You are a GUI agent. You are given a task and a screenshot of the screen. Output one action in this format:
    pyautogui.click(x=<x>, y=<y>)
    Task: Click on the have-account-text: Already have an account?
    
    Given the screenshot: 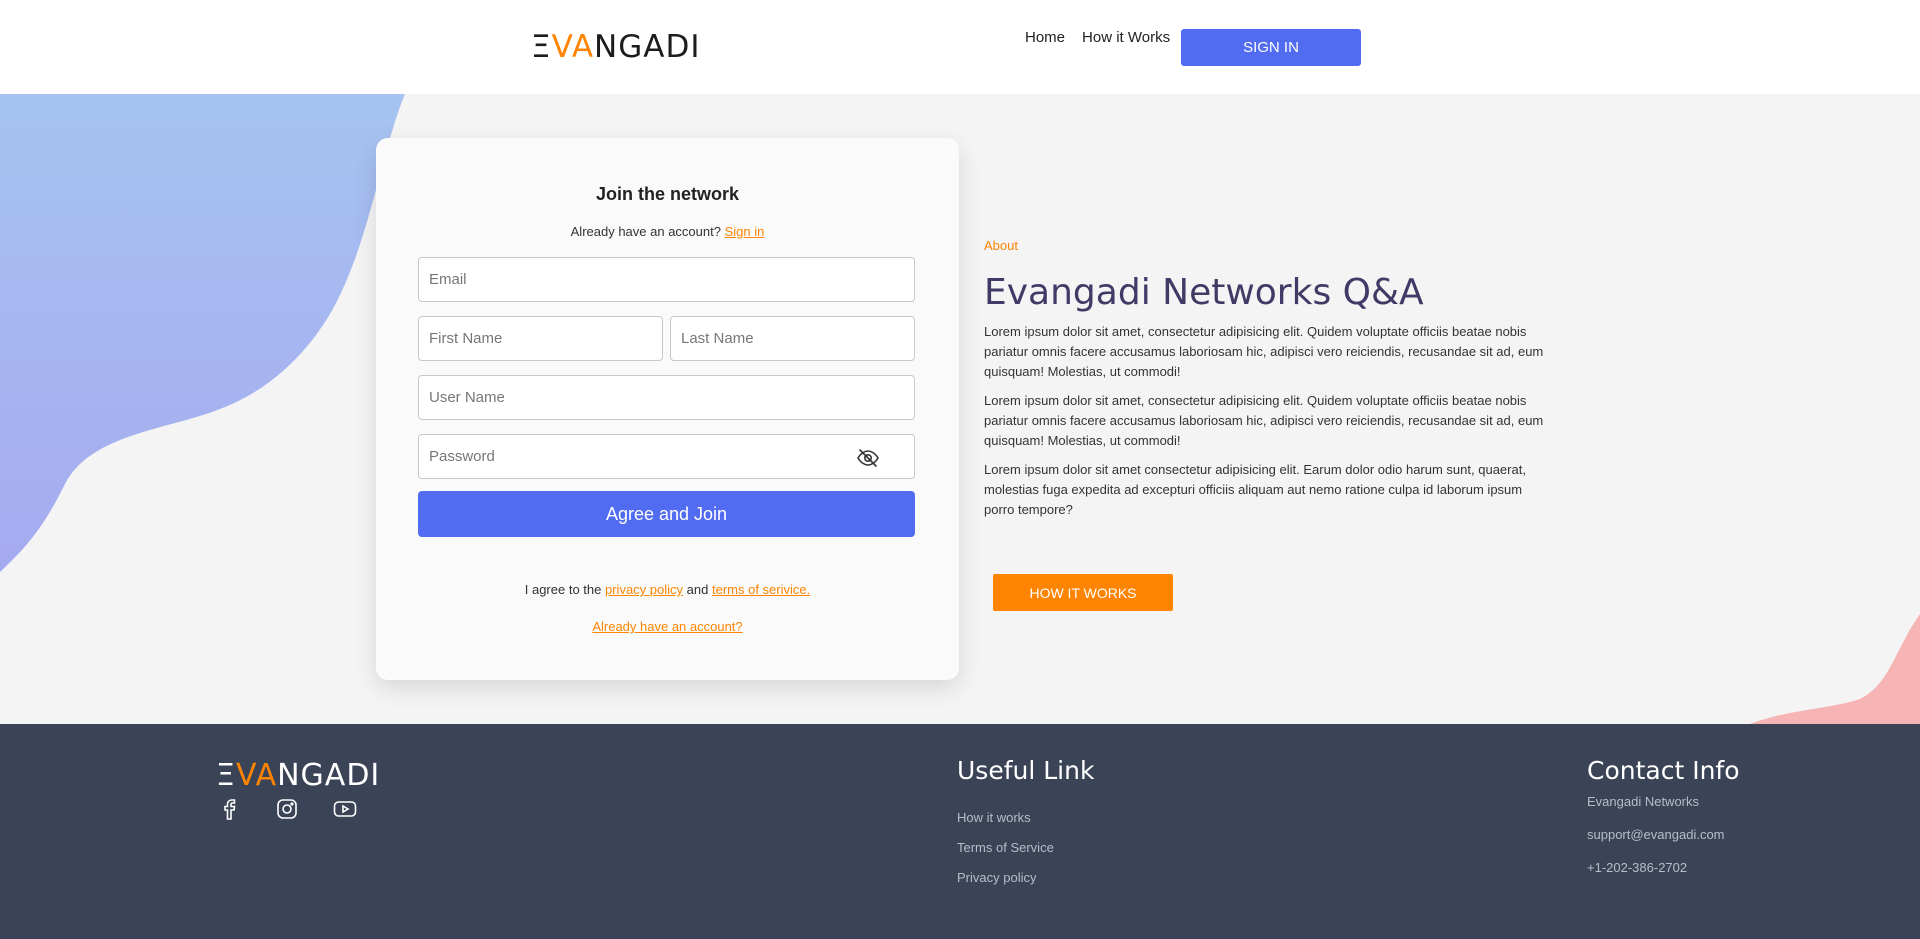 What is the action you would take?
    pyautogui.click(x=645, y=231)
    